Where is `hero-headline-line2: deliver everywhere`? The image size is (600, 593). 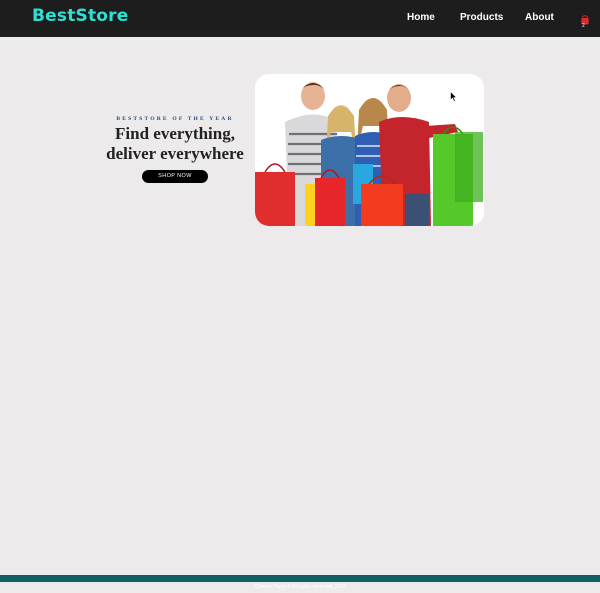
hero-headline-line2: deliver everywhere is located at coordinates (175, 153).